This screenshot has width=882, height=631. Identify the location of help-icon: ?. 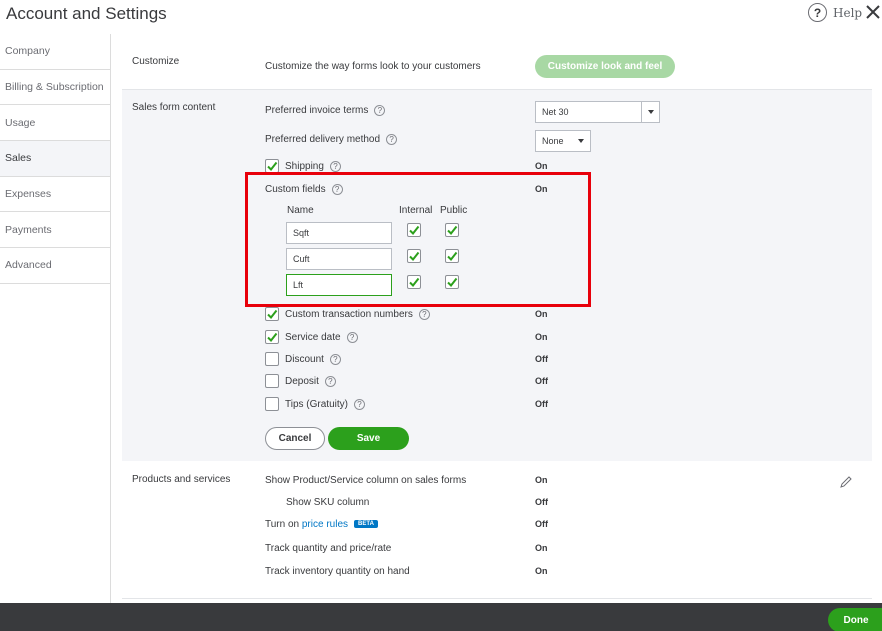
(817, 12).